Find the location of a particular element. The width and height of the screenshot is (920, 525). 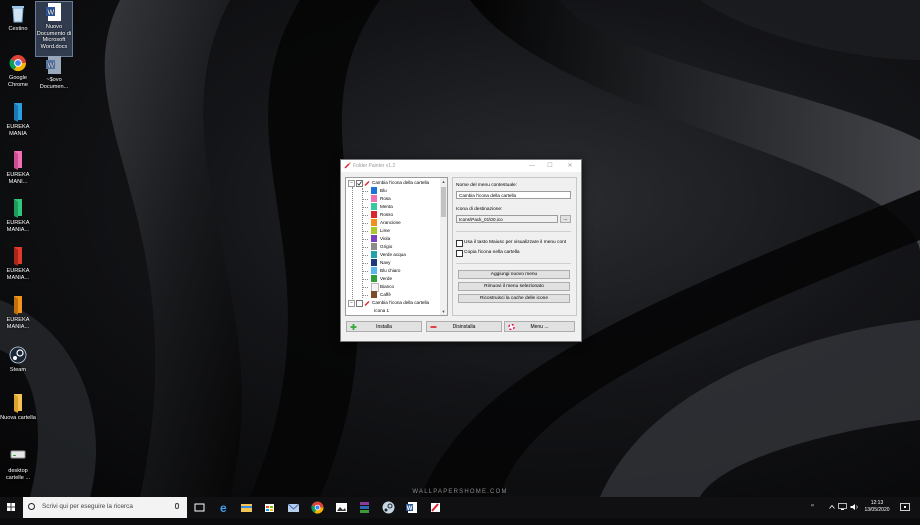

install-label: Installa is located at coordinates (384, 327).